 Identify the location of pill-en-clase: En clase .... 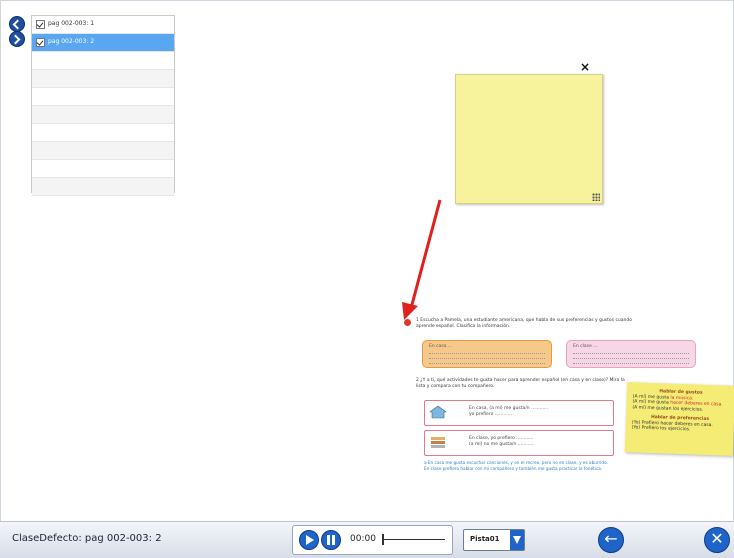
(631, 354).